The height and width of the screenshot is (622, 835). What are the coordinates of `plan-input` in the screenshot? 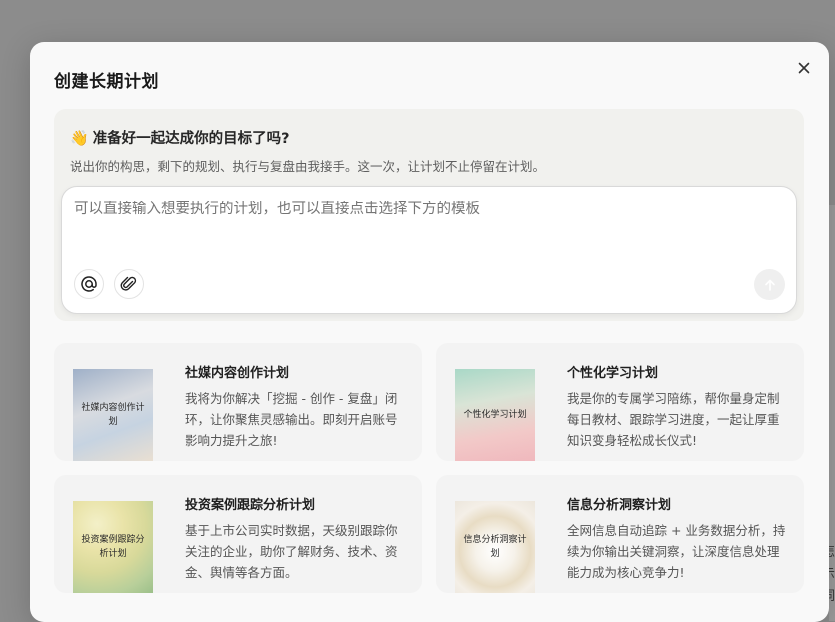 It's located at (424, 209).